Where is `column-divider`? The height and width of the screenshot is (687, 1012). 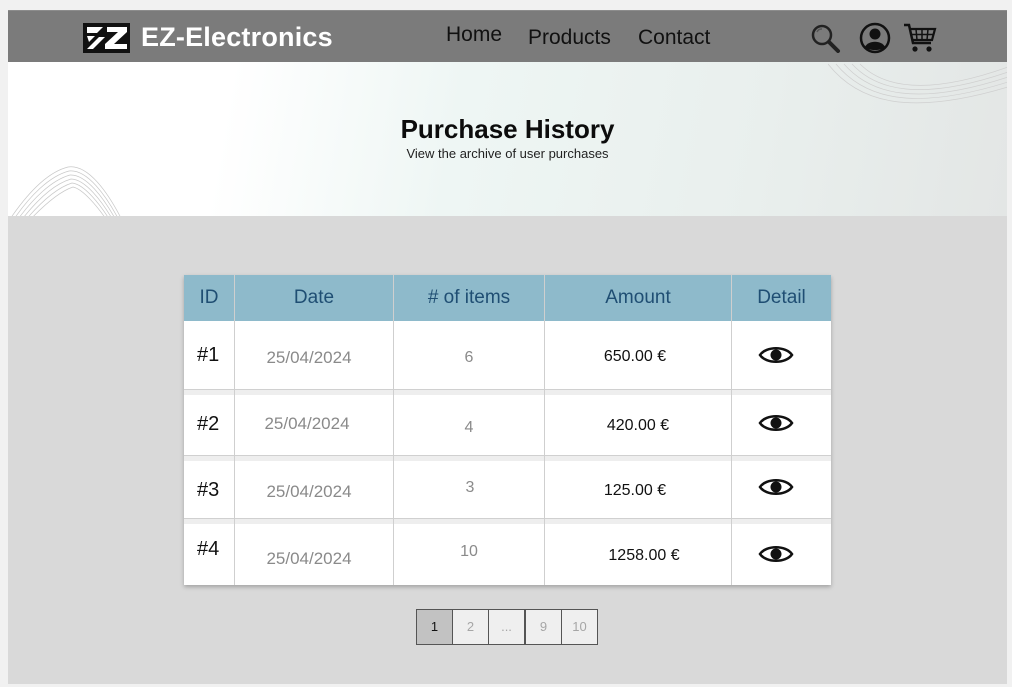 column-divider is located at coordinates (731, 430).